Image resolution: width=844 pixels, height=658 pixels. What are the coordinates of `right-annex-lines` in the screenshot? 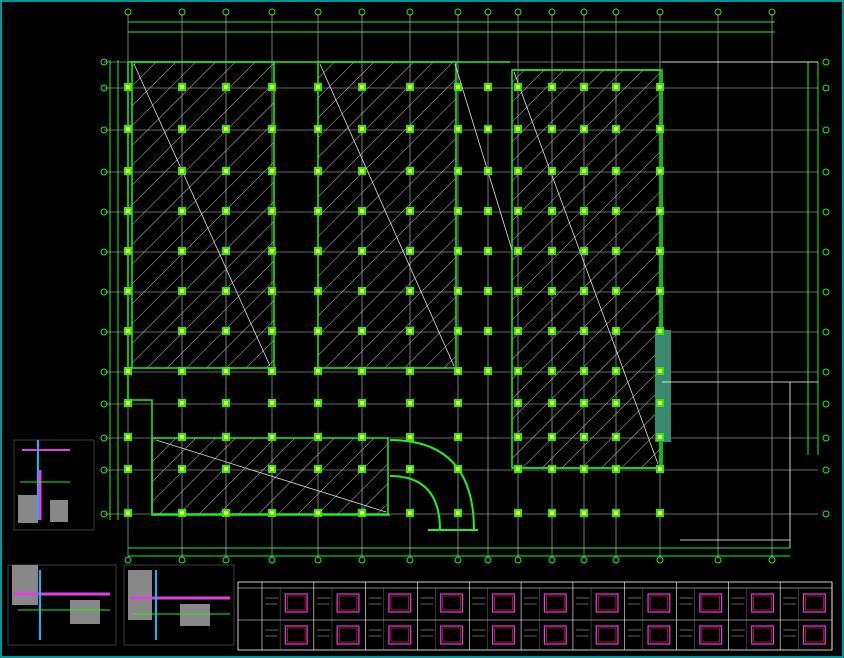 It's located at (740, 304).